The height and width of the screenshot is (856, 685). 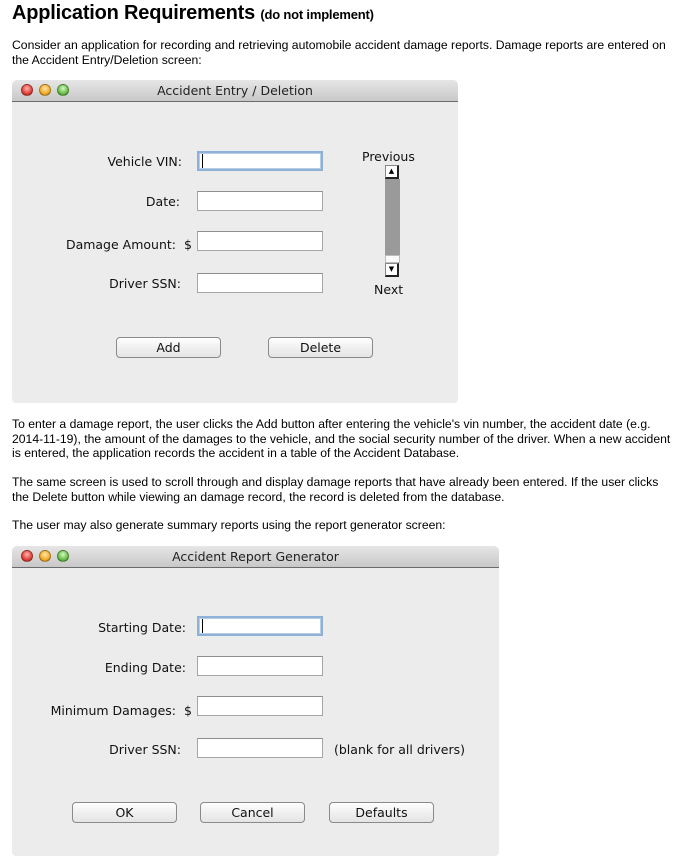 What do you see at coordinates (381, 812) in the screenshot?
I see `defaults-button: Defaults` at bounding box center [381, 812].